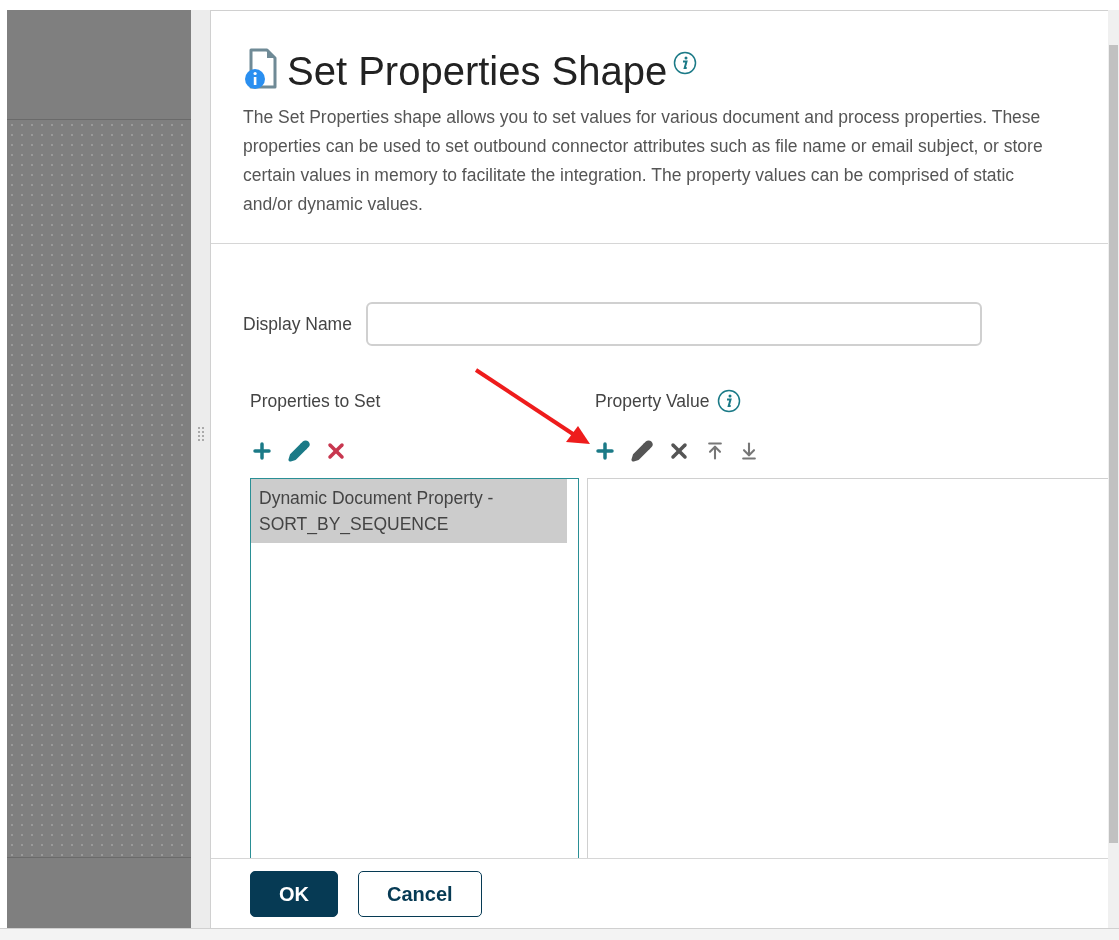 The image size is (1119, 940). I want to click on cancel-button: Cancel, so click(420, 893).